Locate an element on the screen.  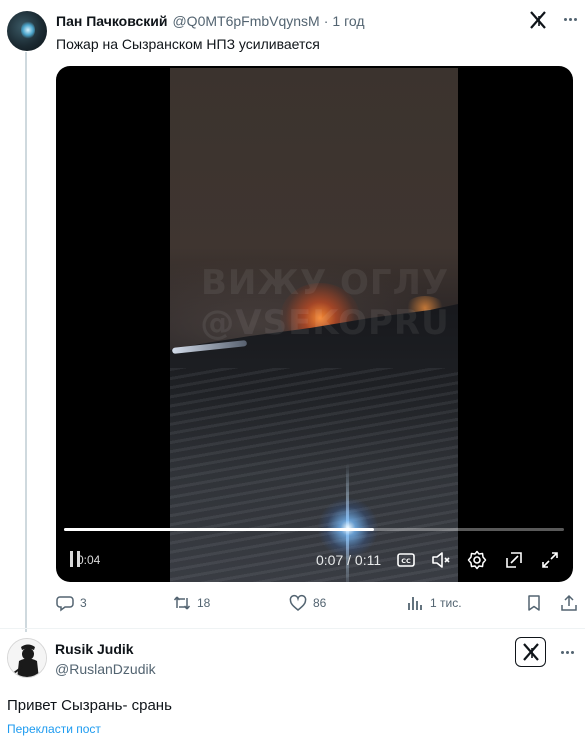
svg-text: CC is located at coordinates (406, 561).